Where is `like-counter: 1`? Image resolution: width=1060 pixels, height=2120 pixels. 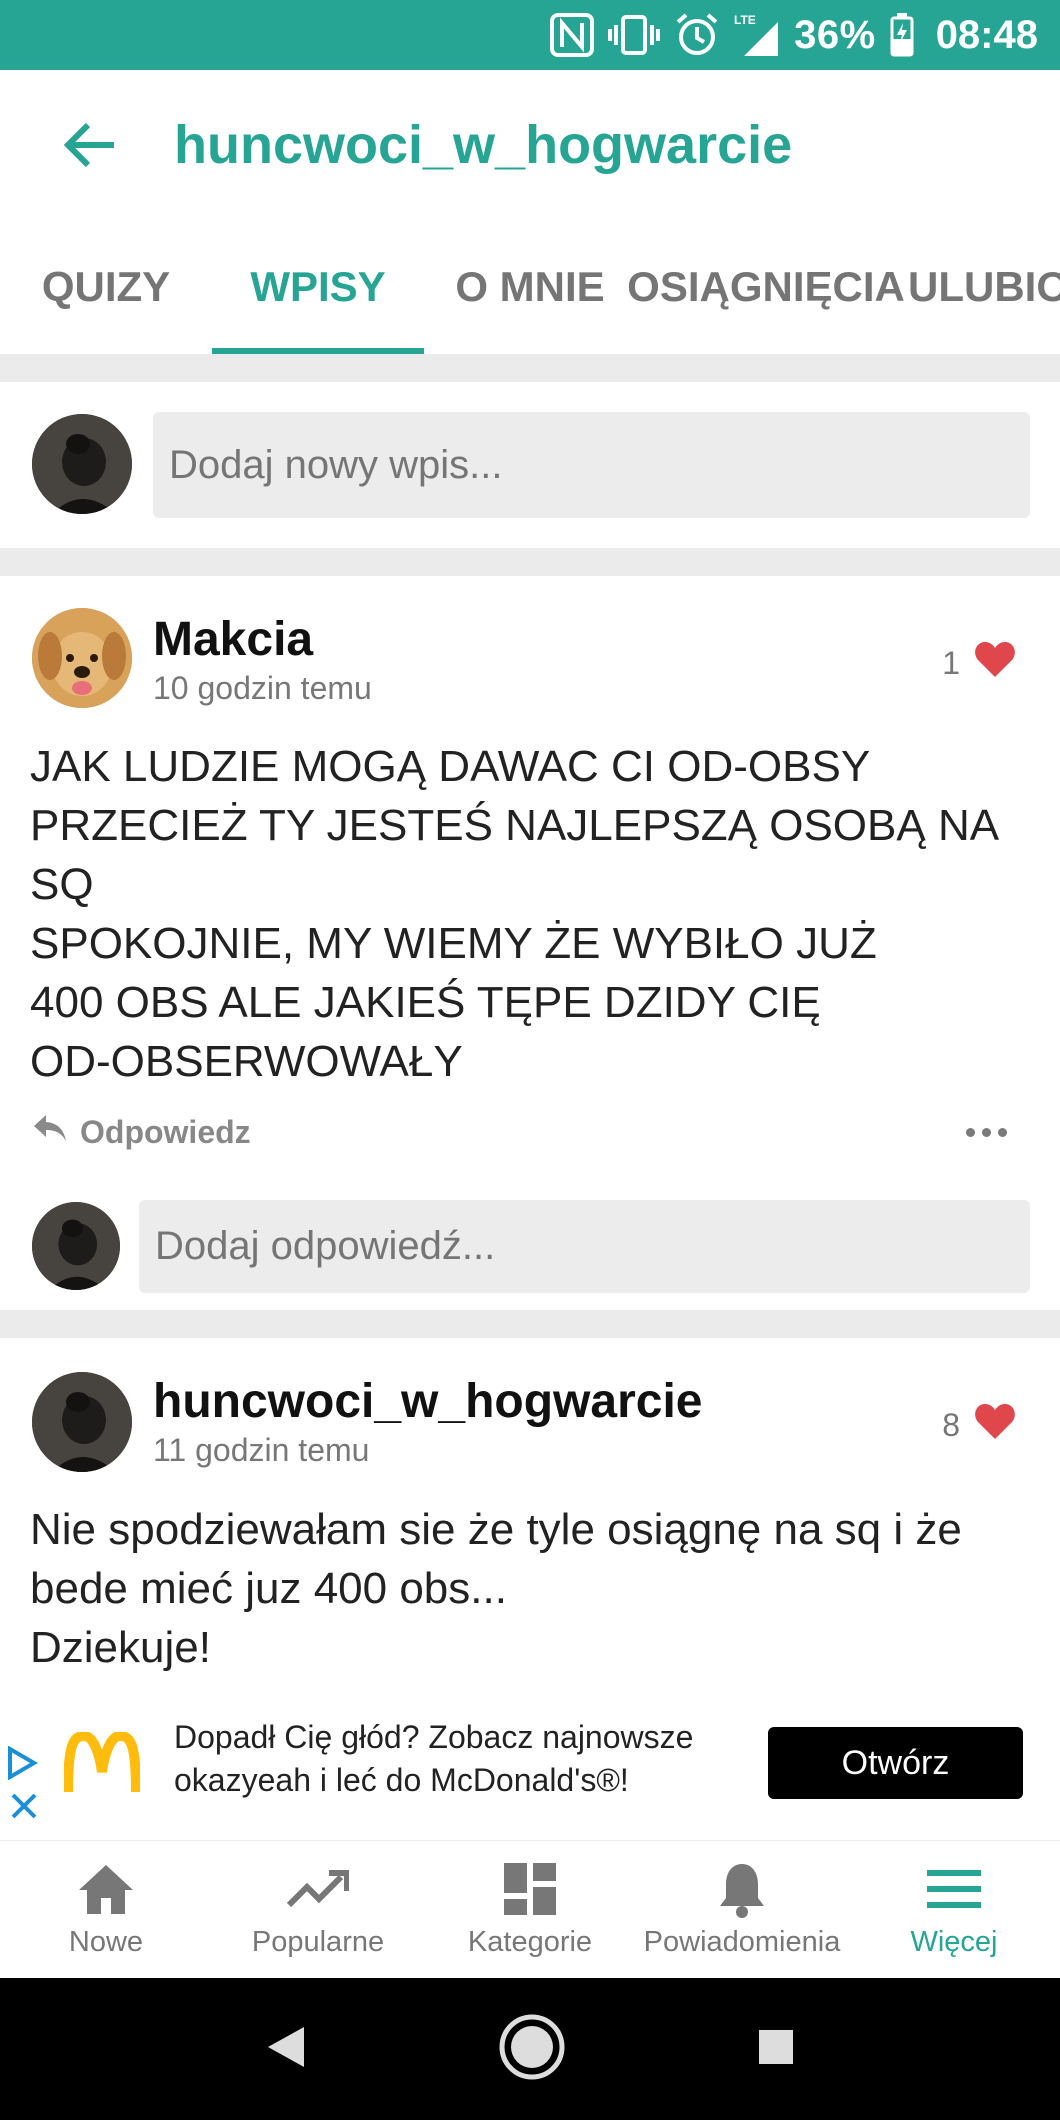
like-counter: 1 is located at coordinates (979, 663).